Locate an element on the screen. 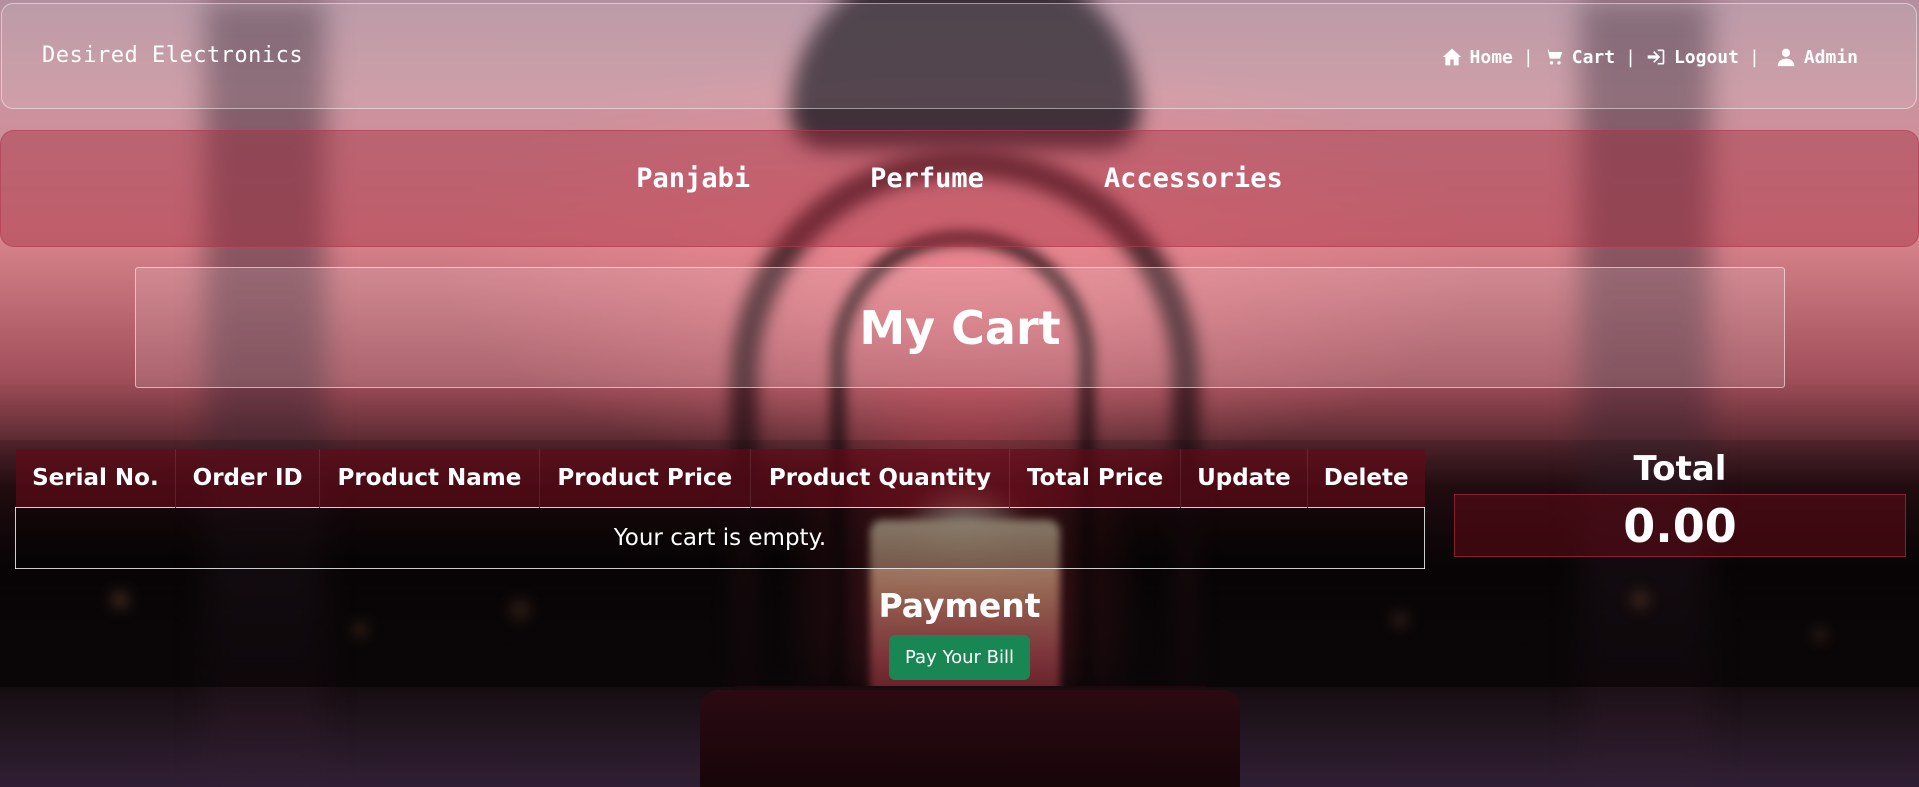 Image resolution: width=1919 pixels, height=787 pixels. payment-section: Payment Pay Your Bill is located at coordinates (959, 633).